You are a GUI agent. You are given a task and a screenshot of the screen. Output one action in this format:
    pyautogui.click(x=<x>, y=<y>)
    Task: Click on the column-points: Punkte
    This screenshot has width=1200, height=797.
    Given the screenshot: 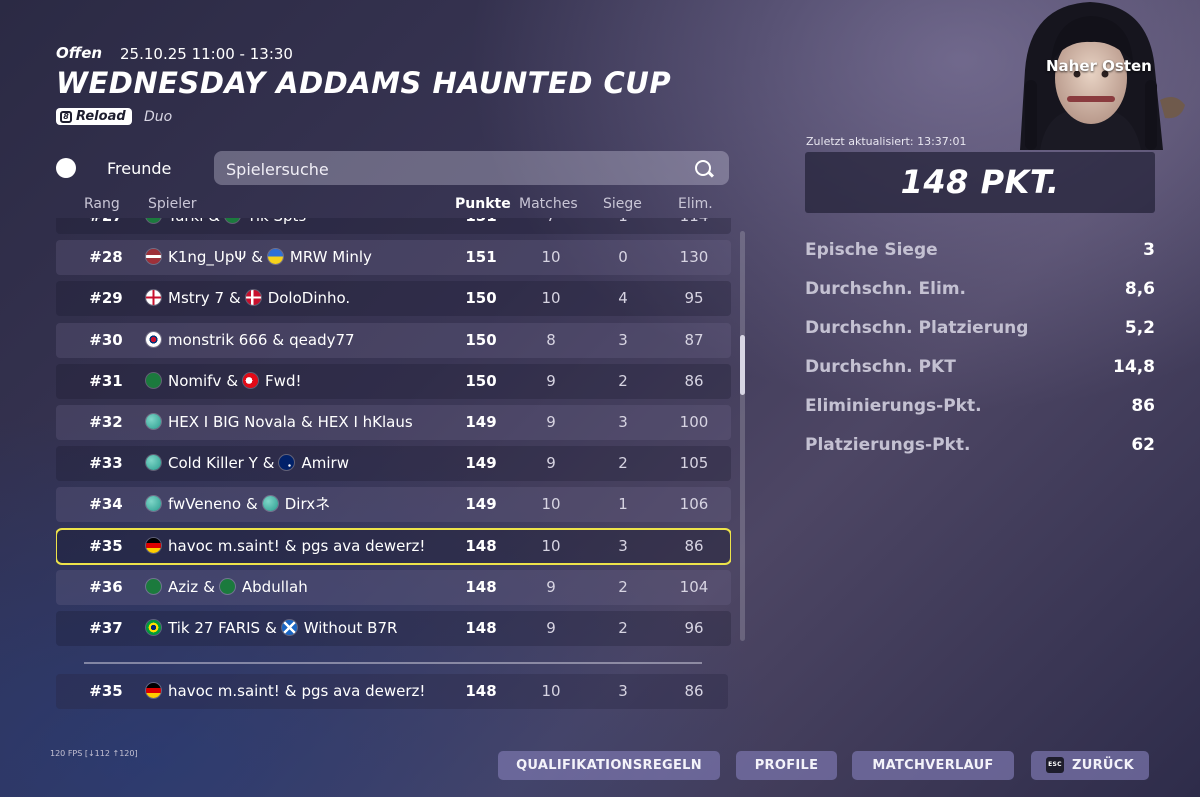 What is the action you would take?
    pyautogui.click(x=483, y=204)
    